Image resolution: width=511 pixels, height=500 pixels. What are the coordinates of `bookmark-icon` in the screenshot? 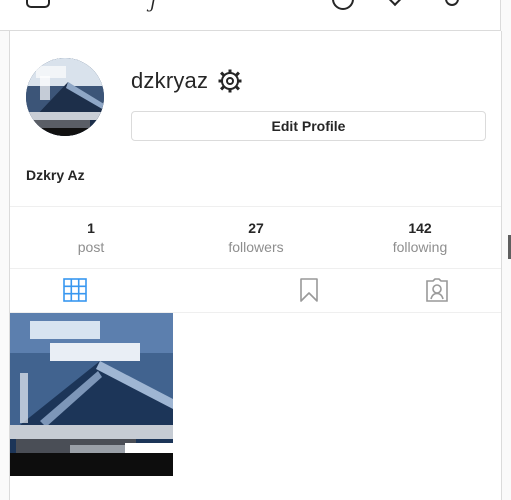 It's located at (309, 290).